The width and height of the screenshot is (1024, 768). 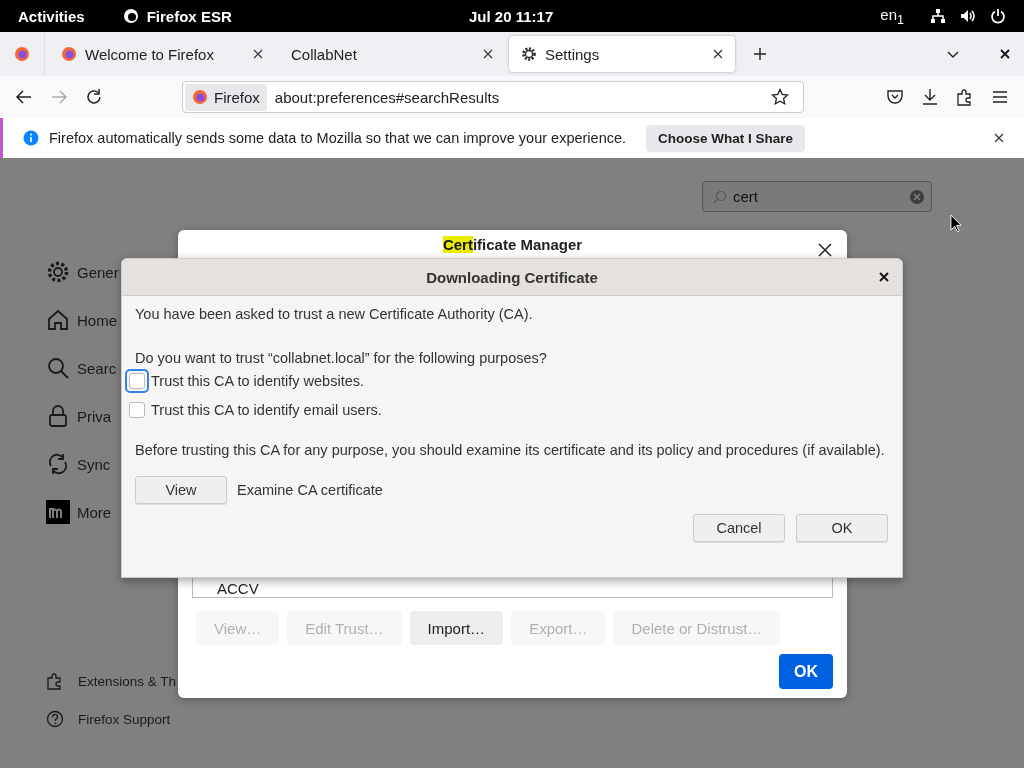 What do you see at coordinates (334, 314) in the screenshot?
I see `intro-text: You have been asked to trust a new Certificate Authority (CA).` at bounding box center [334, 314].